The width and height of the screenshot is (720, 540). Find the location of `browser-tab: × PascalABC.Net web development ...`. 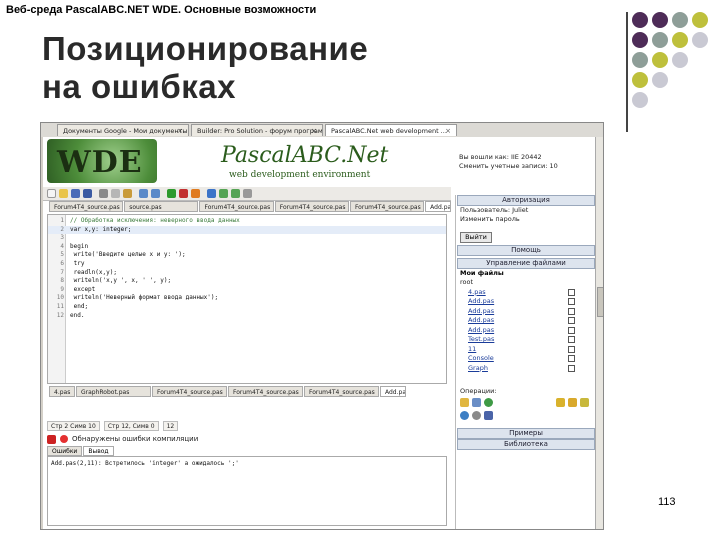

browser-tab: × PascalABC.Net web development ... is located at coordinates (391, 130).